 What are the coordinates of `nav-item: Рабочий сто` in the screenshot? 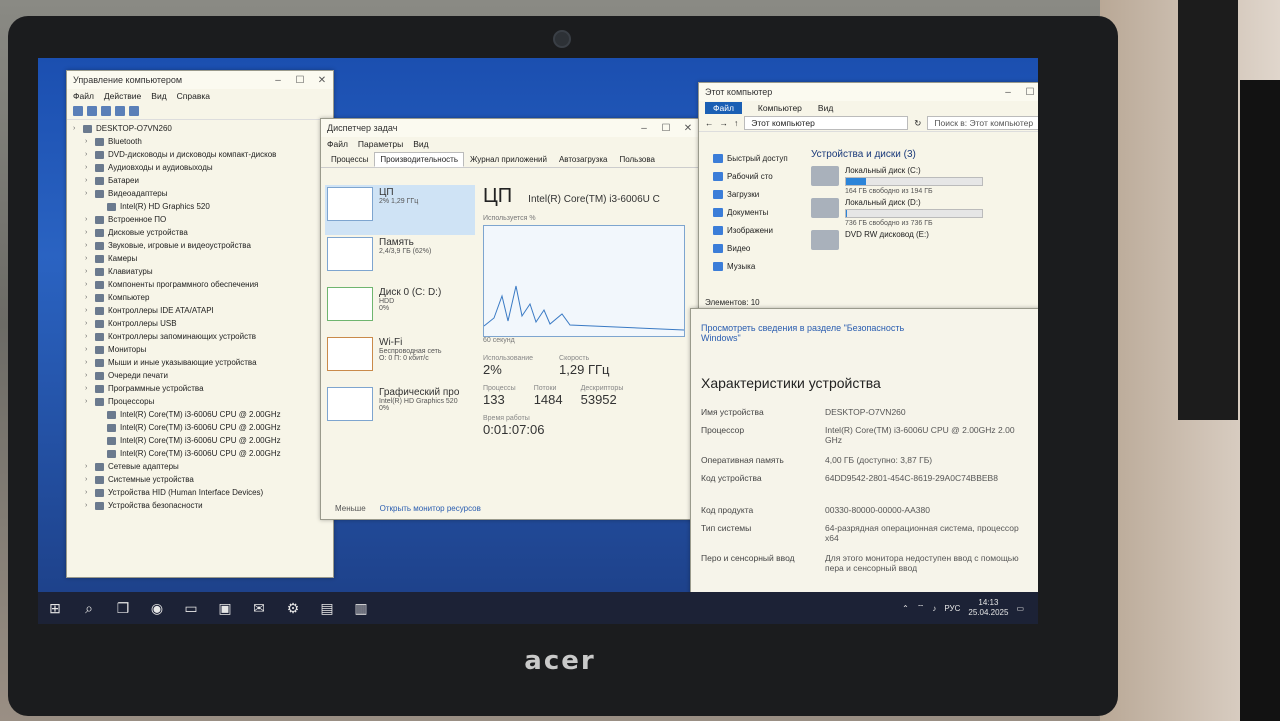 It's located at (753, 176).